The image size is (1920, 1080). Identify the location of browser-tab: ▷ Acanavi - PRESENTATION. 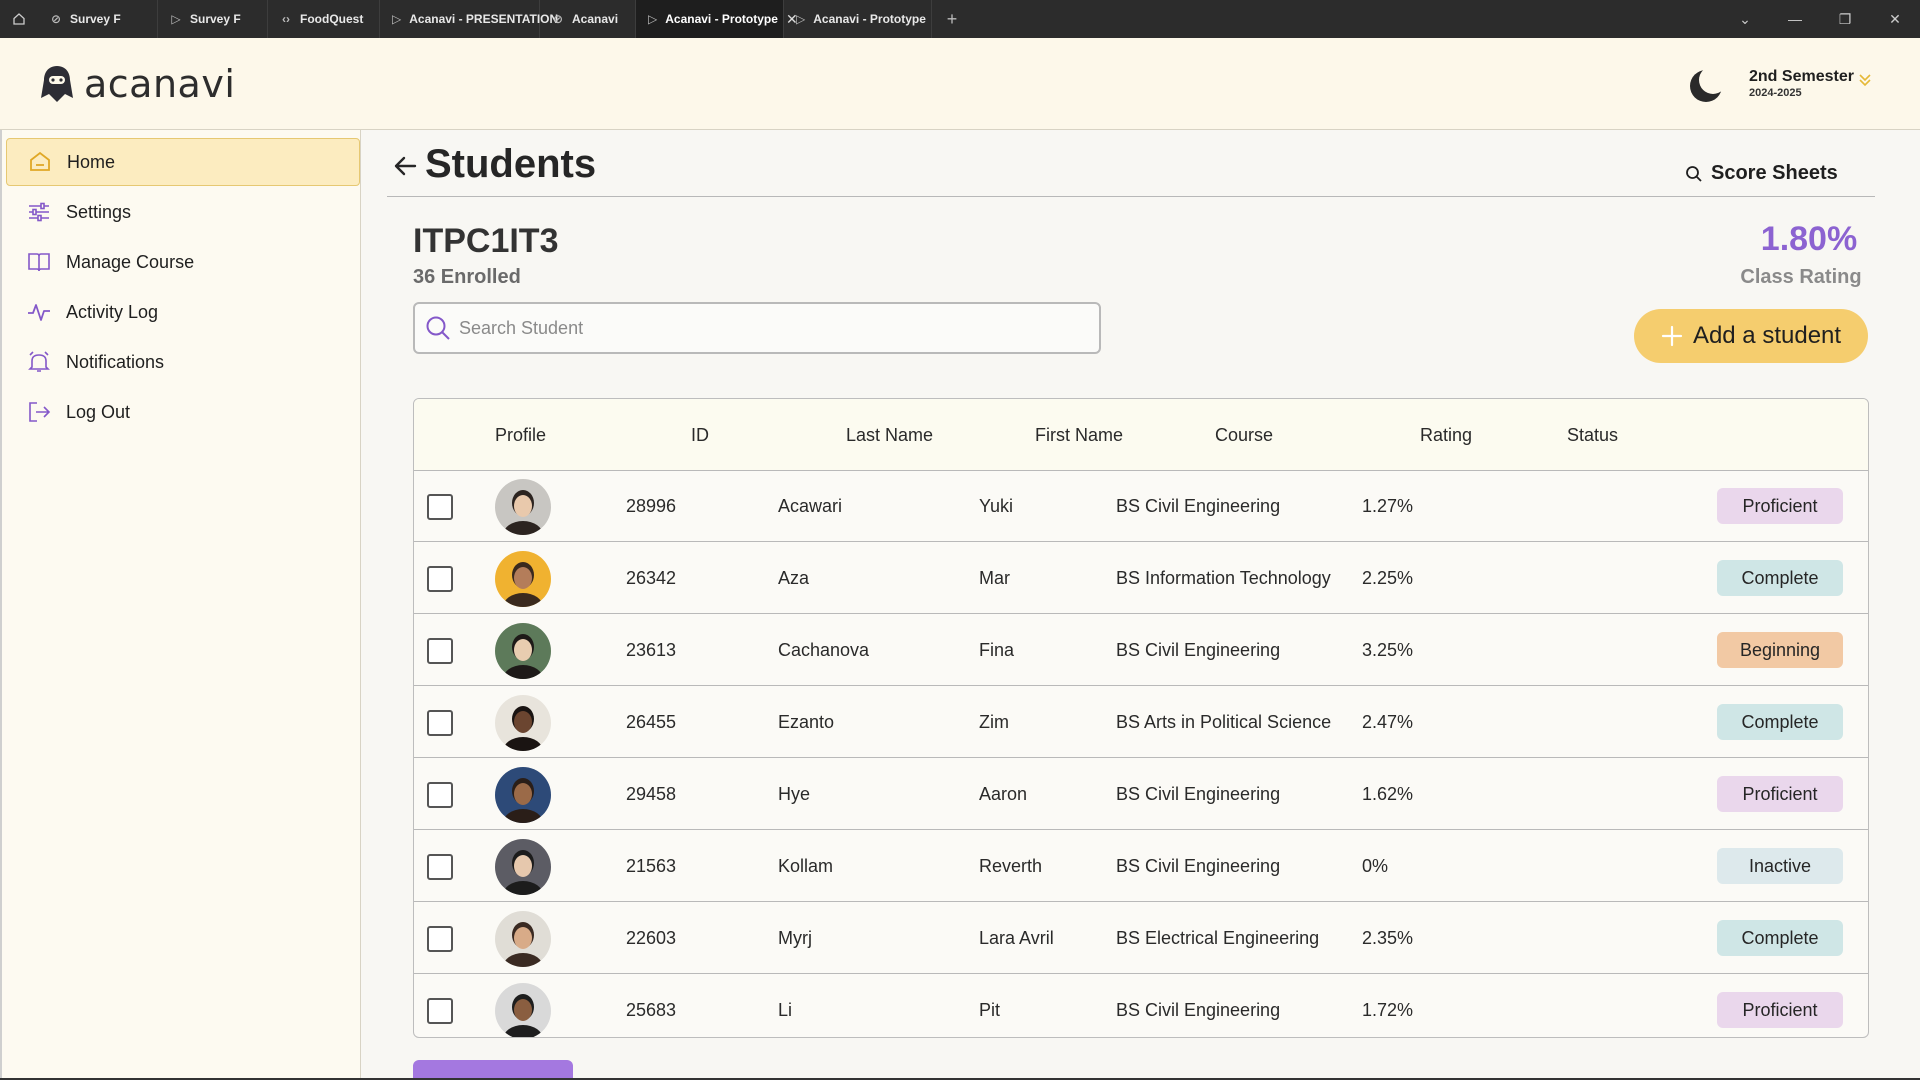
(469, 19).